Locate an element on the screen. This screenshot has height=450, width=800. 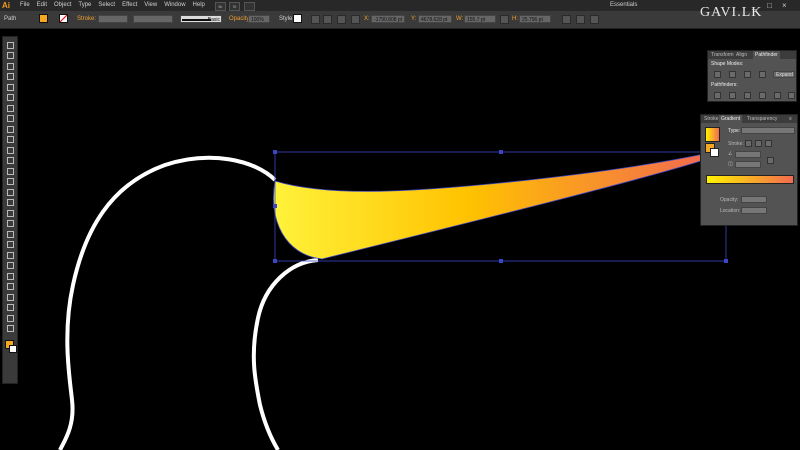
pen-glyph is located at coordinates (10, 87).